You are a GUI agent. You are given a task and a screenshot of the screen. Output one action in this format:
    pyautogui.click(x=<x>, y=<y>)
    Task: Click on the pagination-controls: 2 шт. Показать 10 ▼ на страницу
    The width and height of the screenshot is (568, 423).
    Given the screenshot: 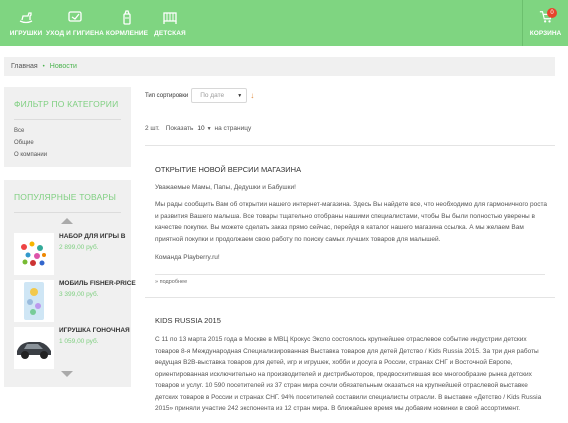 What is the action you would take?
    pyautogui.click(x=198, y=128)
    